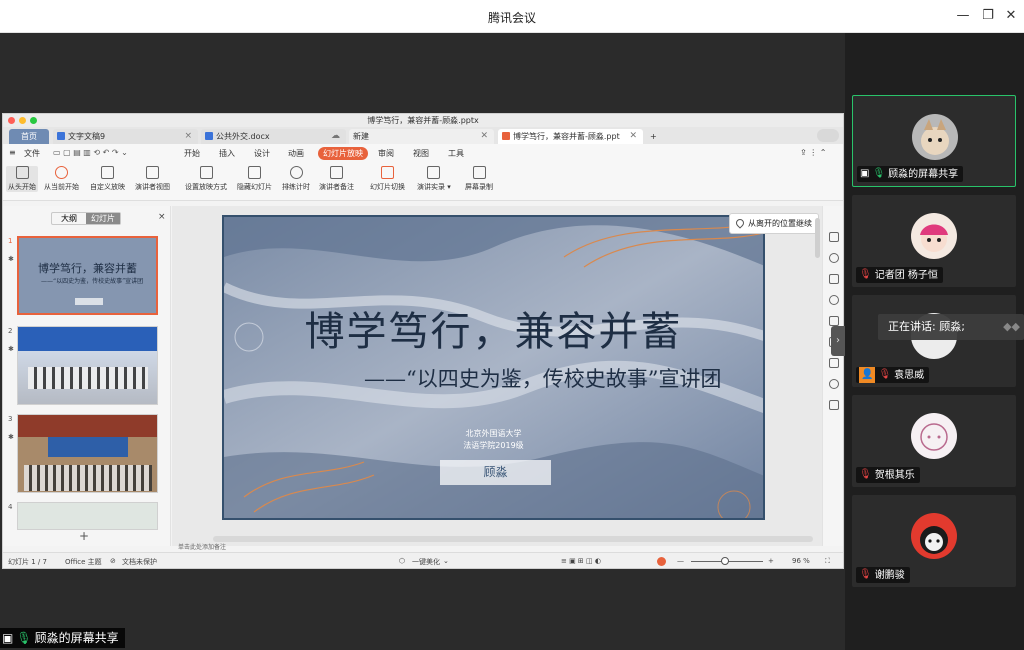  I want to click on menu-icon: ≡, so click(12, 152).